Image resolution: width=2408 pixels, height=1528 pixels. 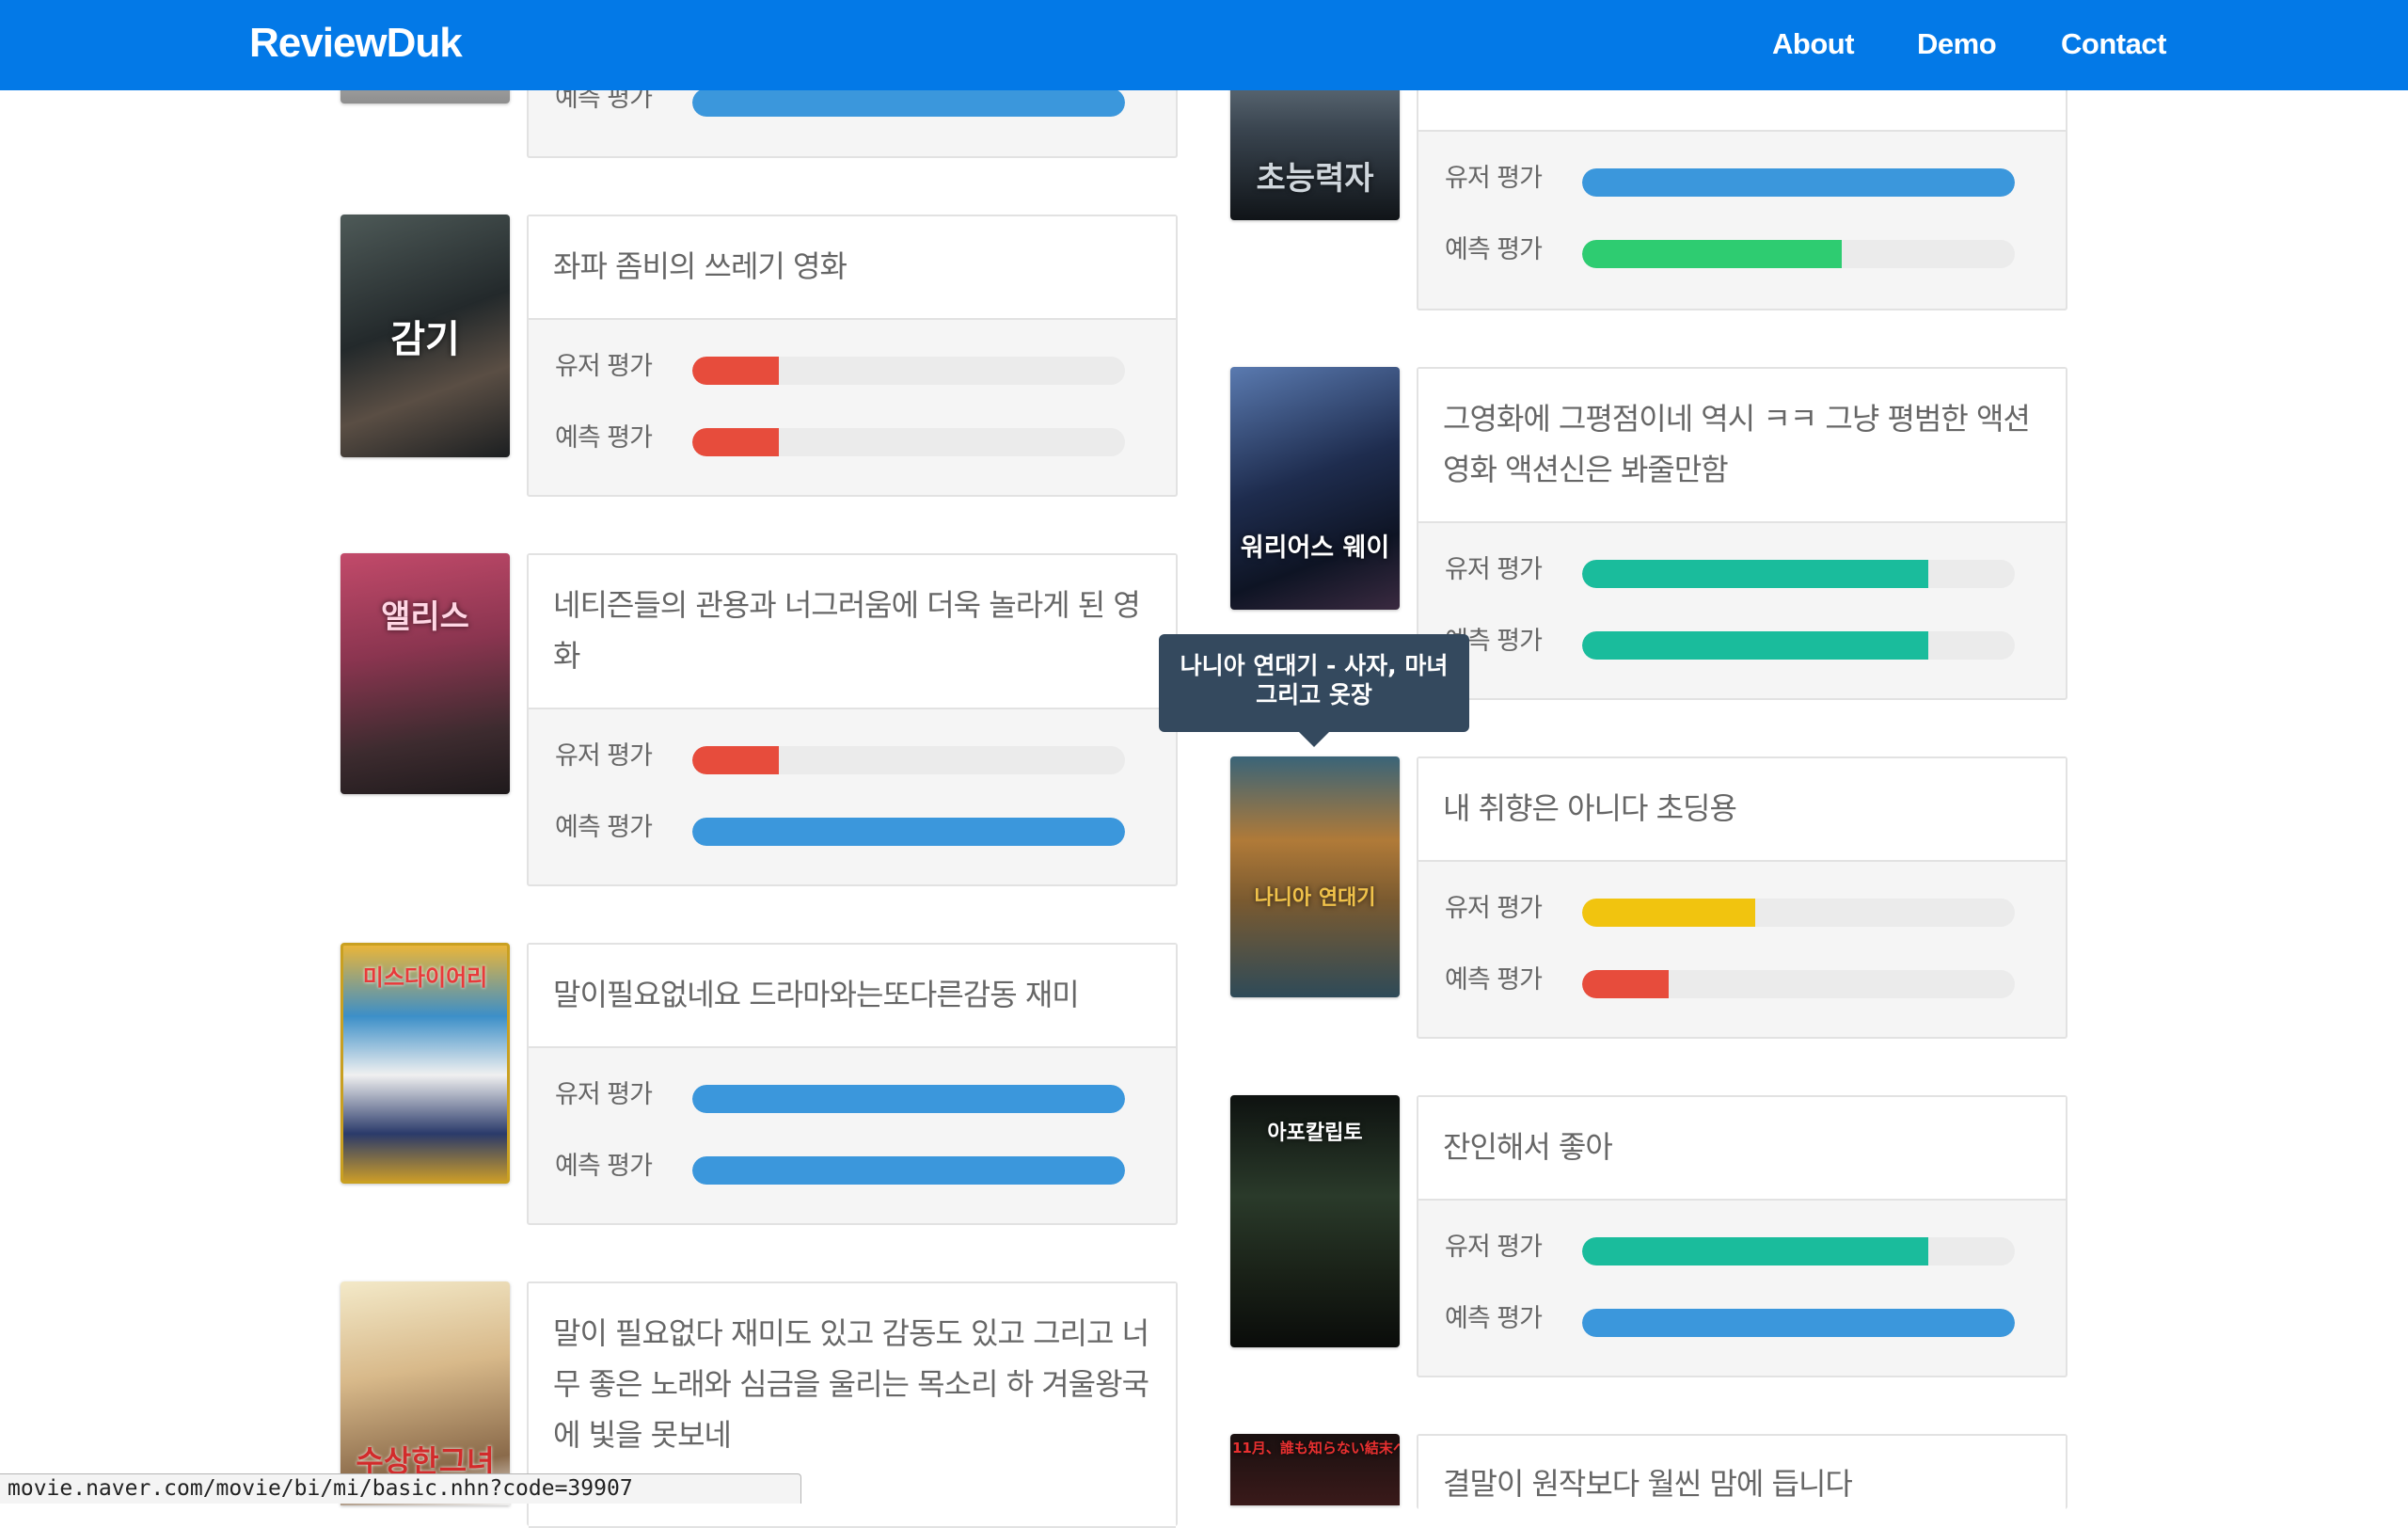 I want to click on poster-title: 아포칼립토, so click(x=1315, y=1133).